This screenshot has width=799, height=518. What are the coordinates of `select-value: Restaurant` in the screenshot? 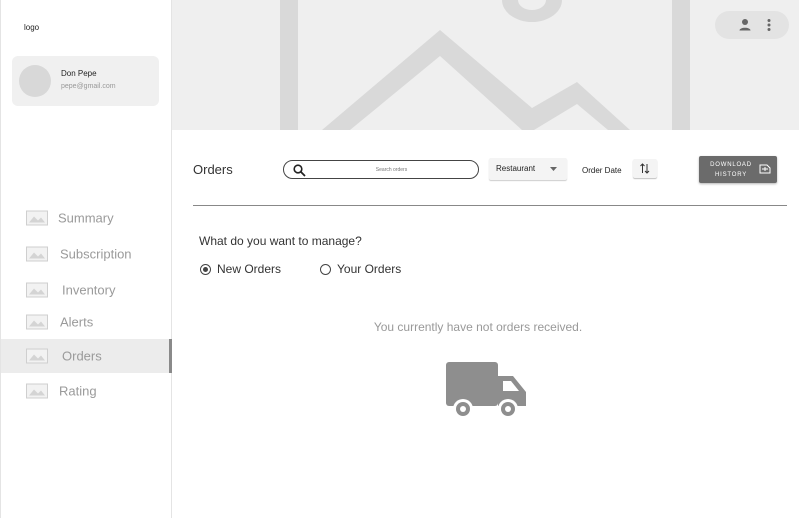 It's located at (516, 168).